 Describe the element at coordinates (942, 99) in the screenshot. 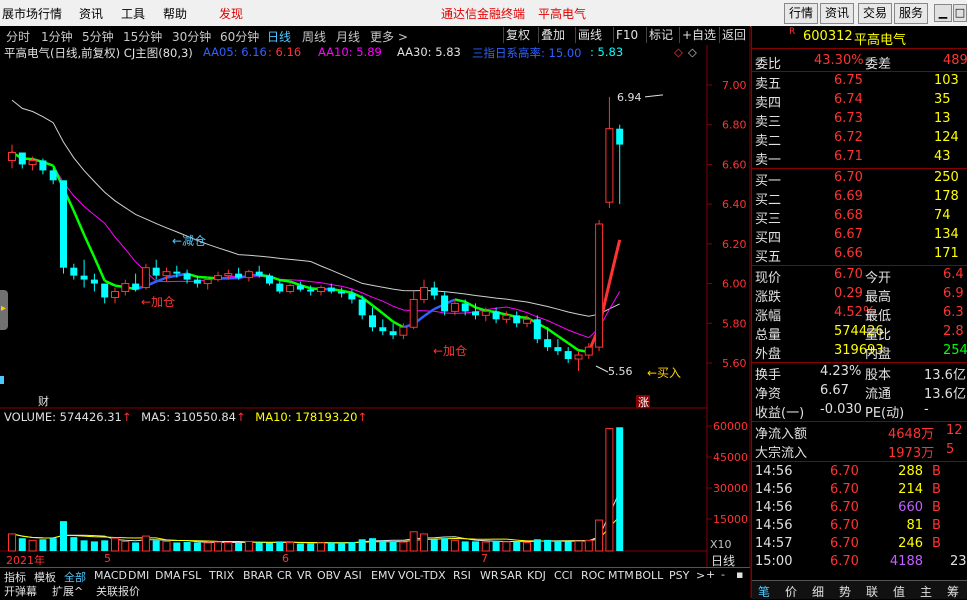

I see `ask-volume: 35` at that location.